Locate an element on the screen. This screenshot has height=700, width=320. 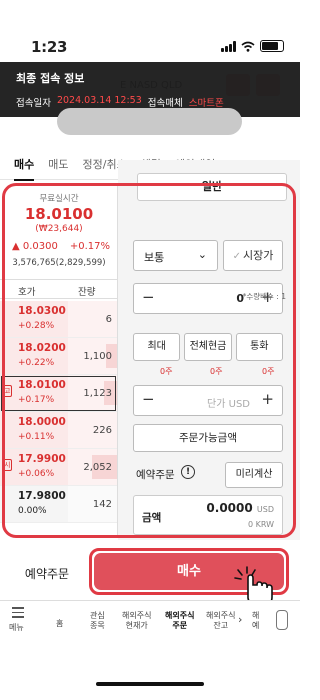
orderbook-row: 18.0000 +0.11% 226 is located at coordinates (59, 430).